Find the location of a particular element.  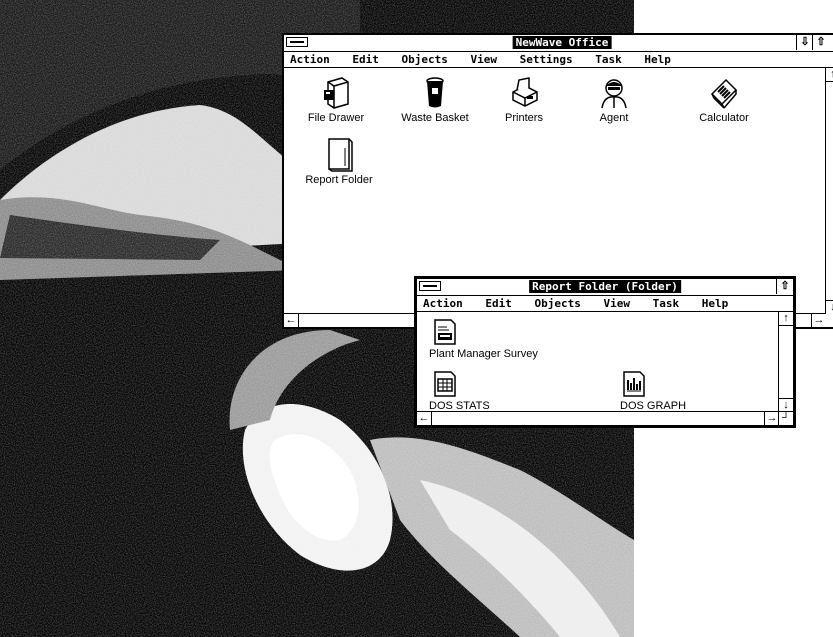

calculator-icon is located at coordinates (724, 93).